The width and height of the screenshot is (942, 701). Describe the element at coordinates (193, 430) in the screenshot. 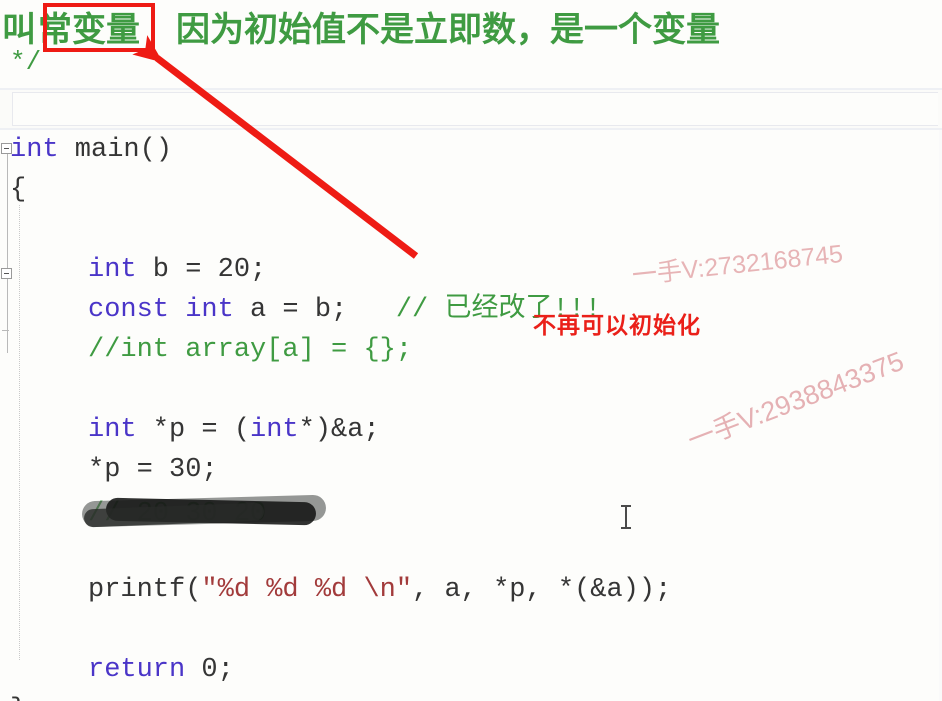

I see `code-token-id: *p = (` at that location.